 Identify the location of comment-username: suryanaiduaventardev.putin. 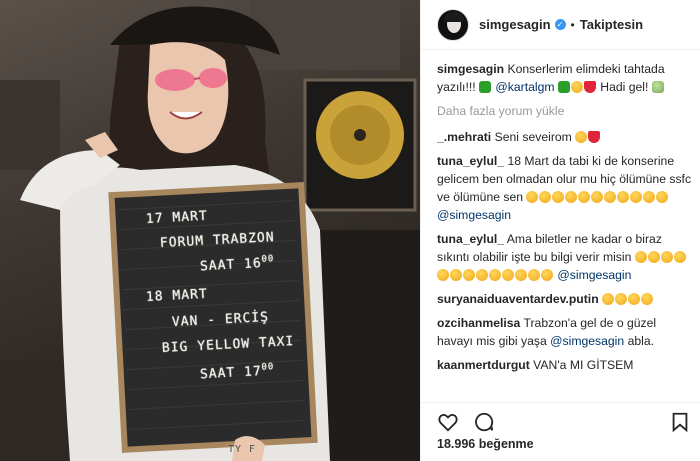
(518, 299).